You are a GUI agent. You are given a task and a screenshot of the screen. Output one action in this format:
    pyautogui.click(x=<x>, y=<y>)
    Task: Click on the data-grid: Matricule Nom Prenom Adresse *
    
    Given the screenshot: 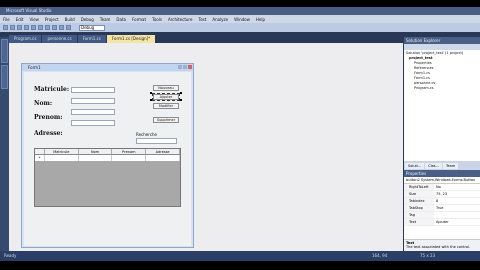 What is the action you would take?
    pyautogui.click(x=107, y=177)
    